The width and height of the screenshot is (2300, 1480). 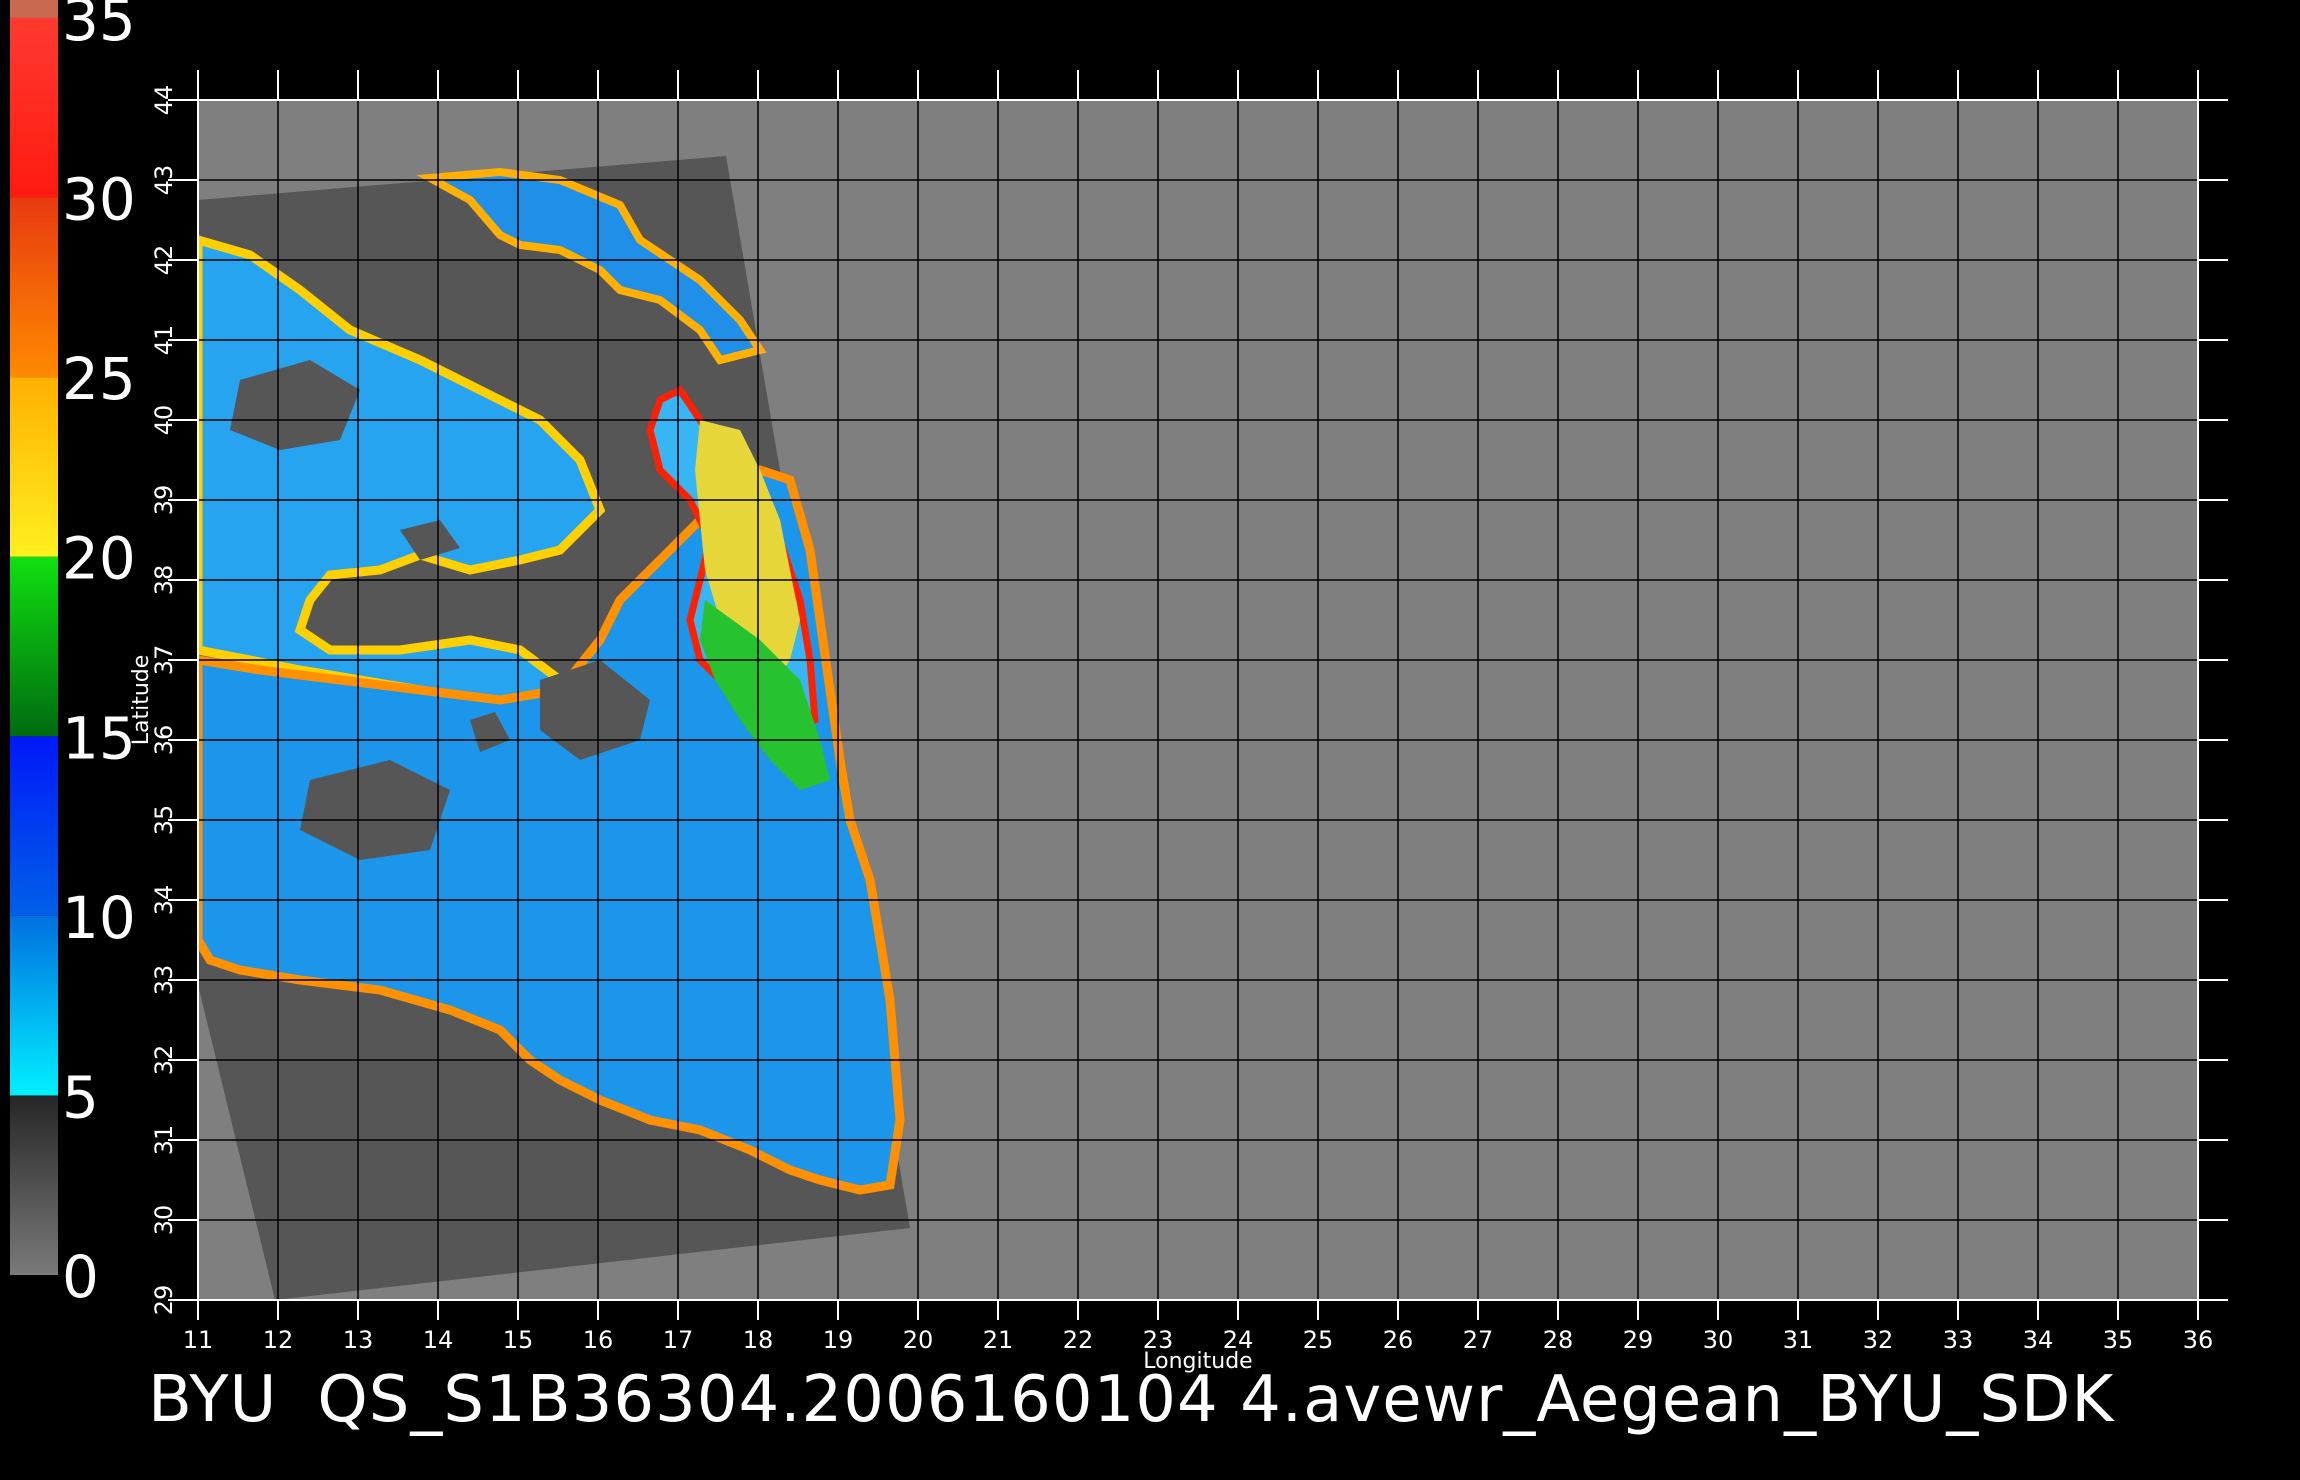 What do you see at coordinates (99, 559) in the screenshot?
I see `color-scale-tick-label: 20` at bounding box center [99, 559].